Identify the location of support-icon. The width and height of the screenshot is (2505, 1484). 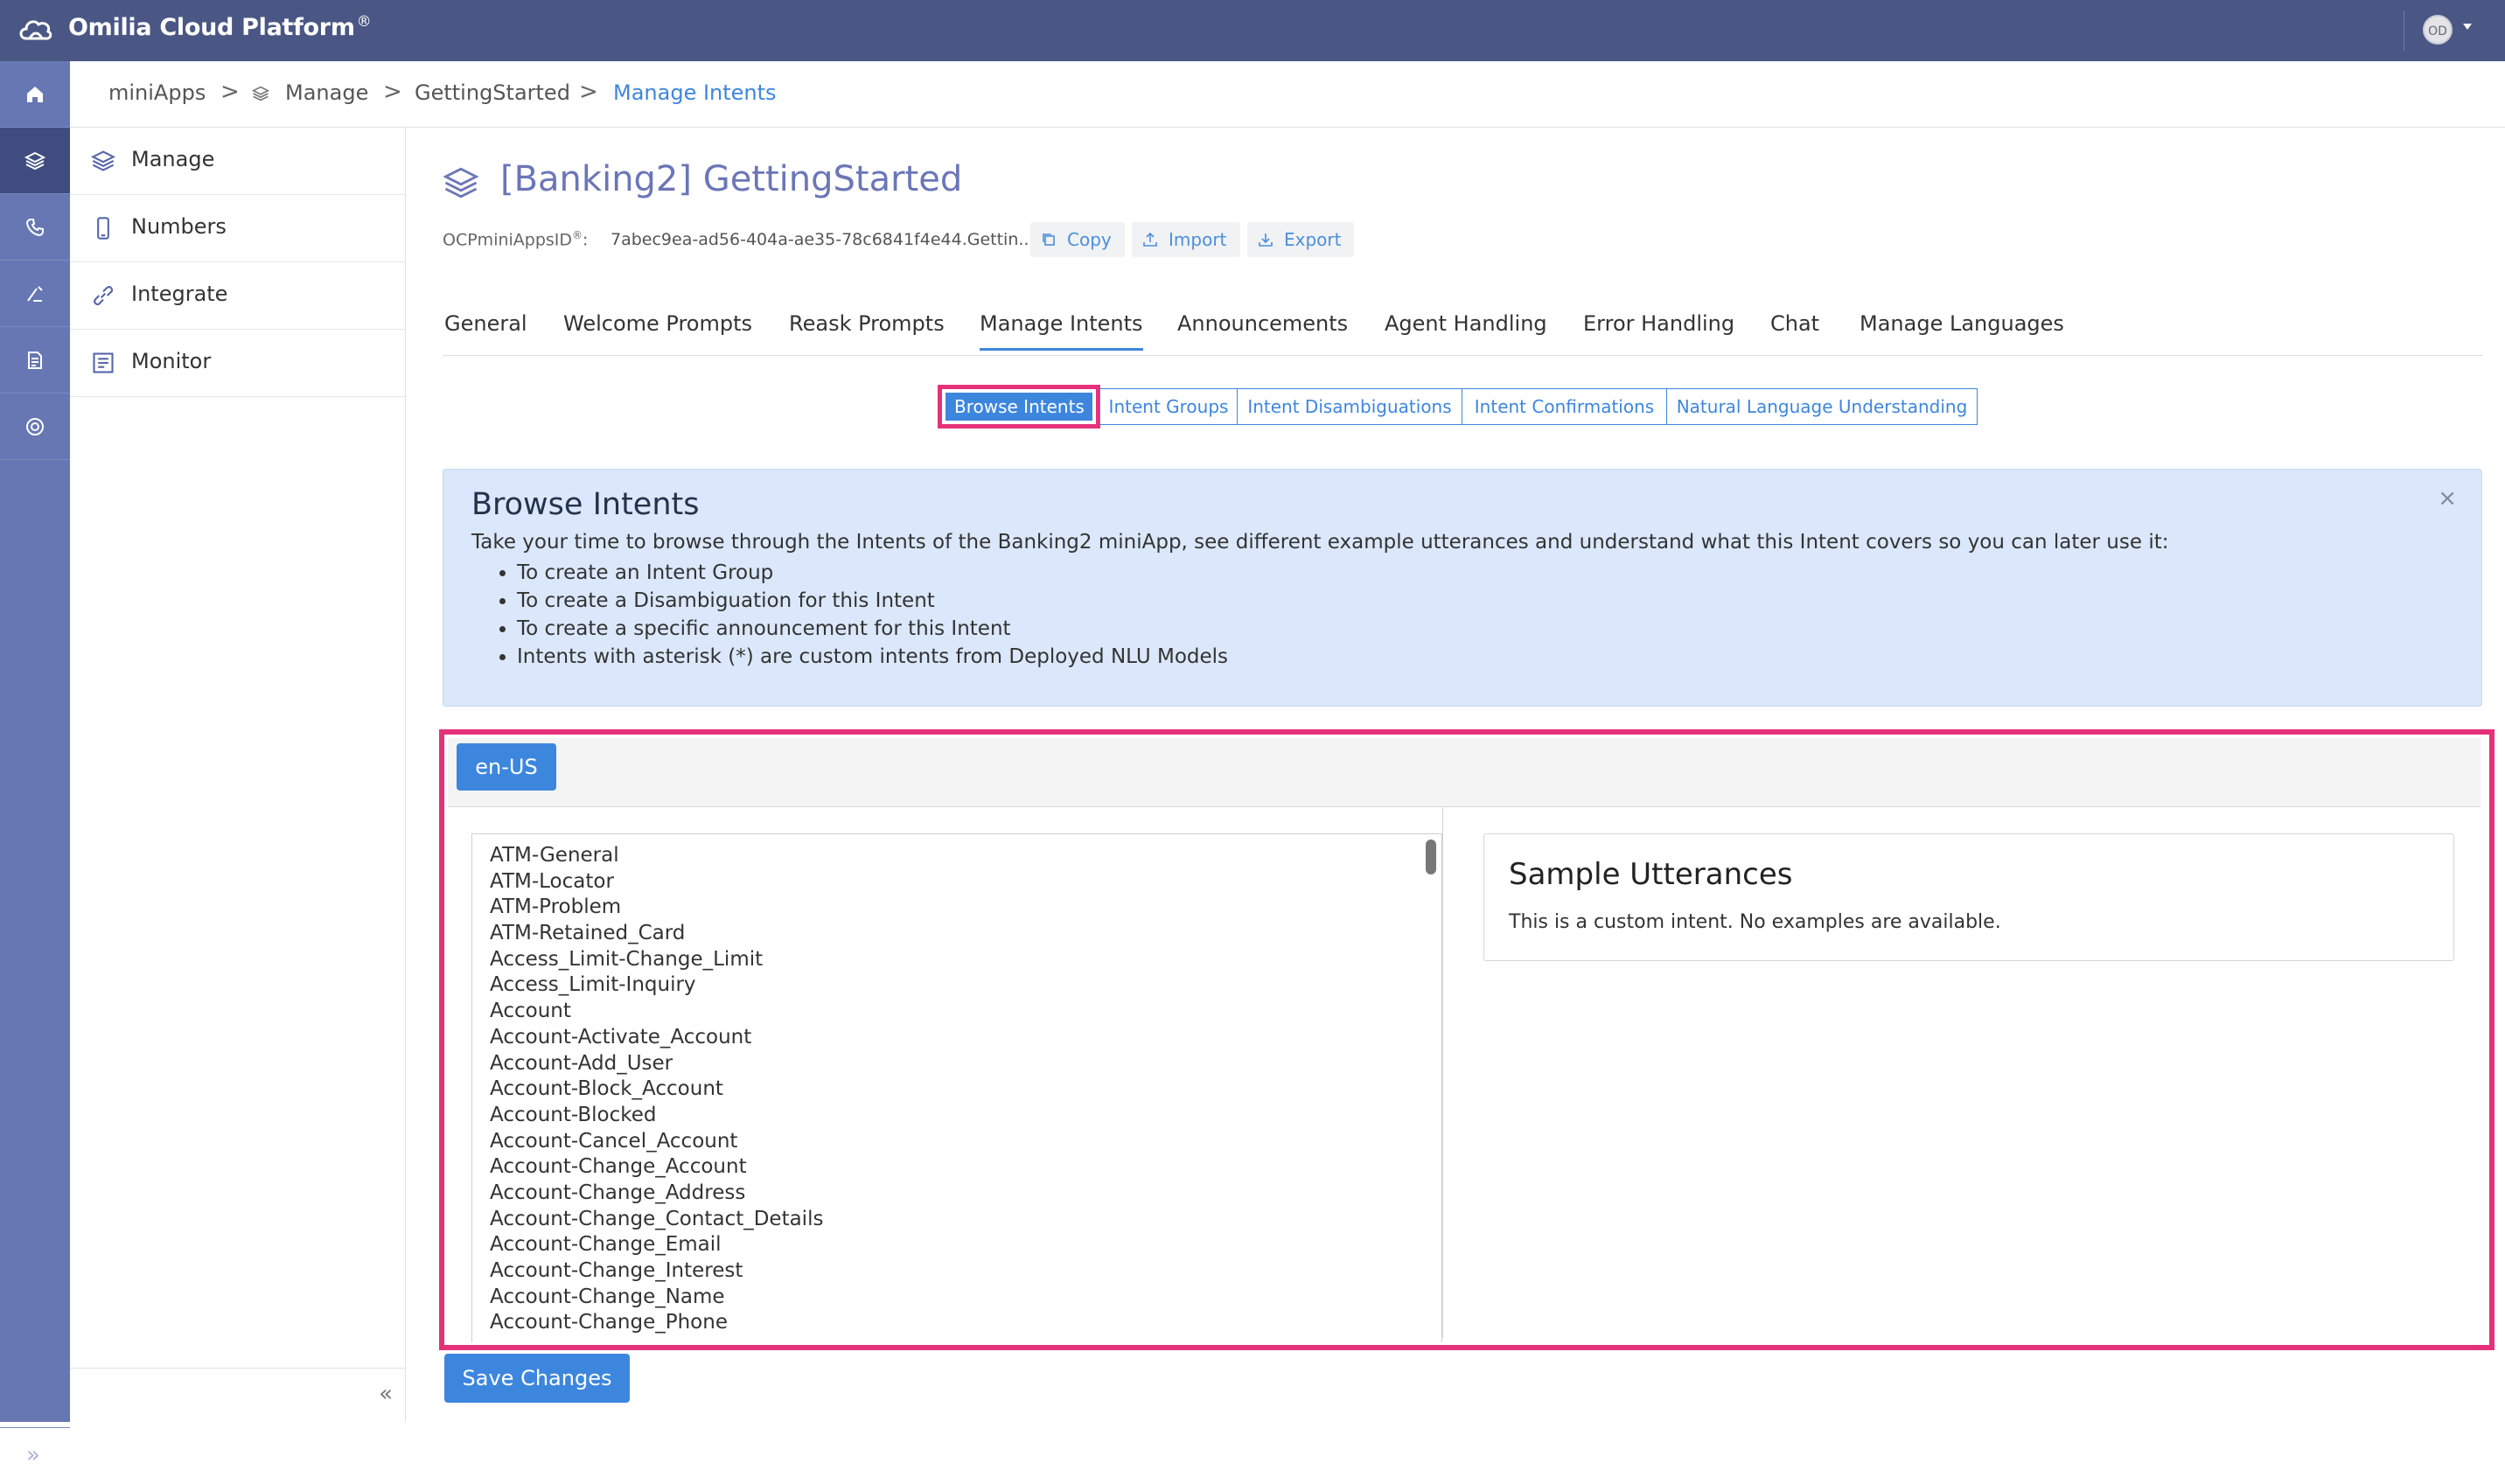
(35, 426).